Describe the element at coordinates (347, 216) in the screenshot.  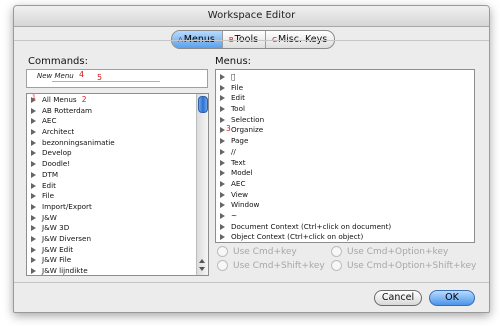
I see `list-item: ~` at that location.